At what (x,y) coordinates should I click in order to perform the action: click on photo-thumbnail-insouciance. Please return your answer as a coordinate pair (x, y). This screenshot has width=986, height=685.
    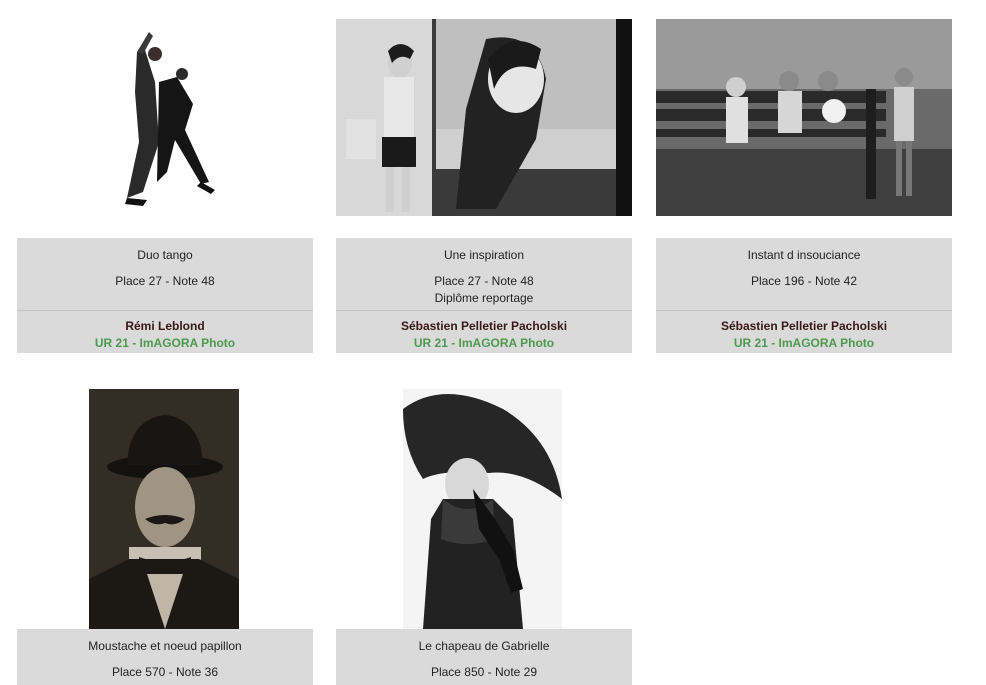
    Looking at the image, I should click on (804, 117).